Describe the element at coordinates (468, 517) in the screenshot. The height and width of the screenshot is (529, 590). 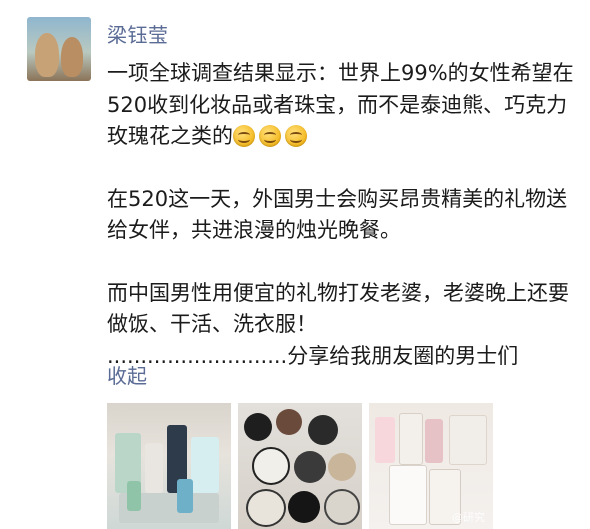
I see `photo-watermark: @研究` at that location.